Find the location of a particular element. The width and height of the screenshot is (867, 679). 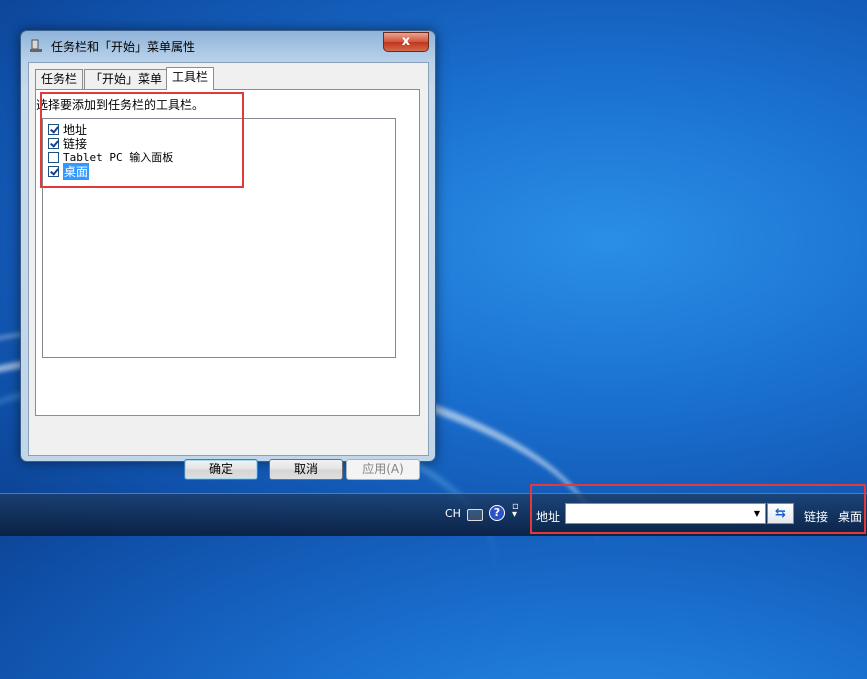

desktop-toolbar: 桌面 is located at coordinates (850, 516).